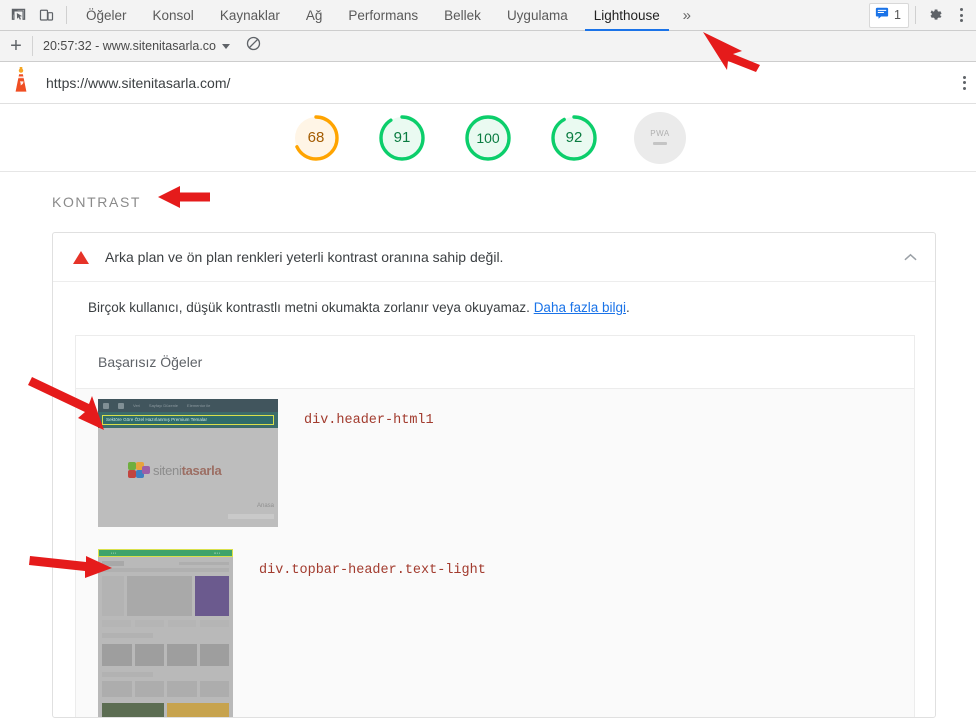  Describe the element at coordinates (265, 506) in the screenshot. I see `thumbnail-nav-item: Anasa` at that location.